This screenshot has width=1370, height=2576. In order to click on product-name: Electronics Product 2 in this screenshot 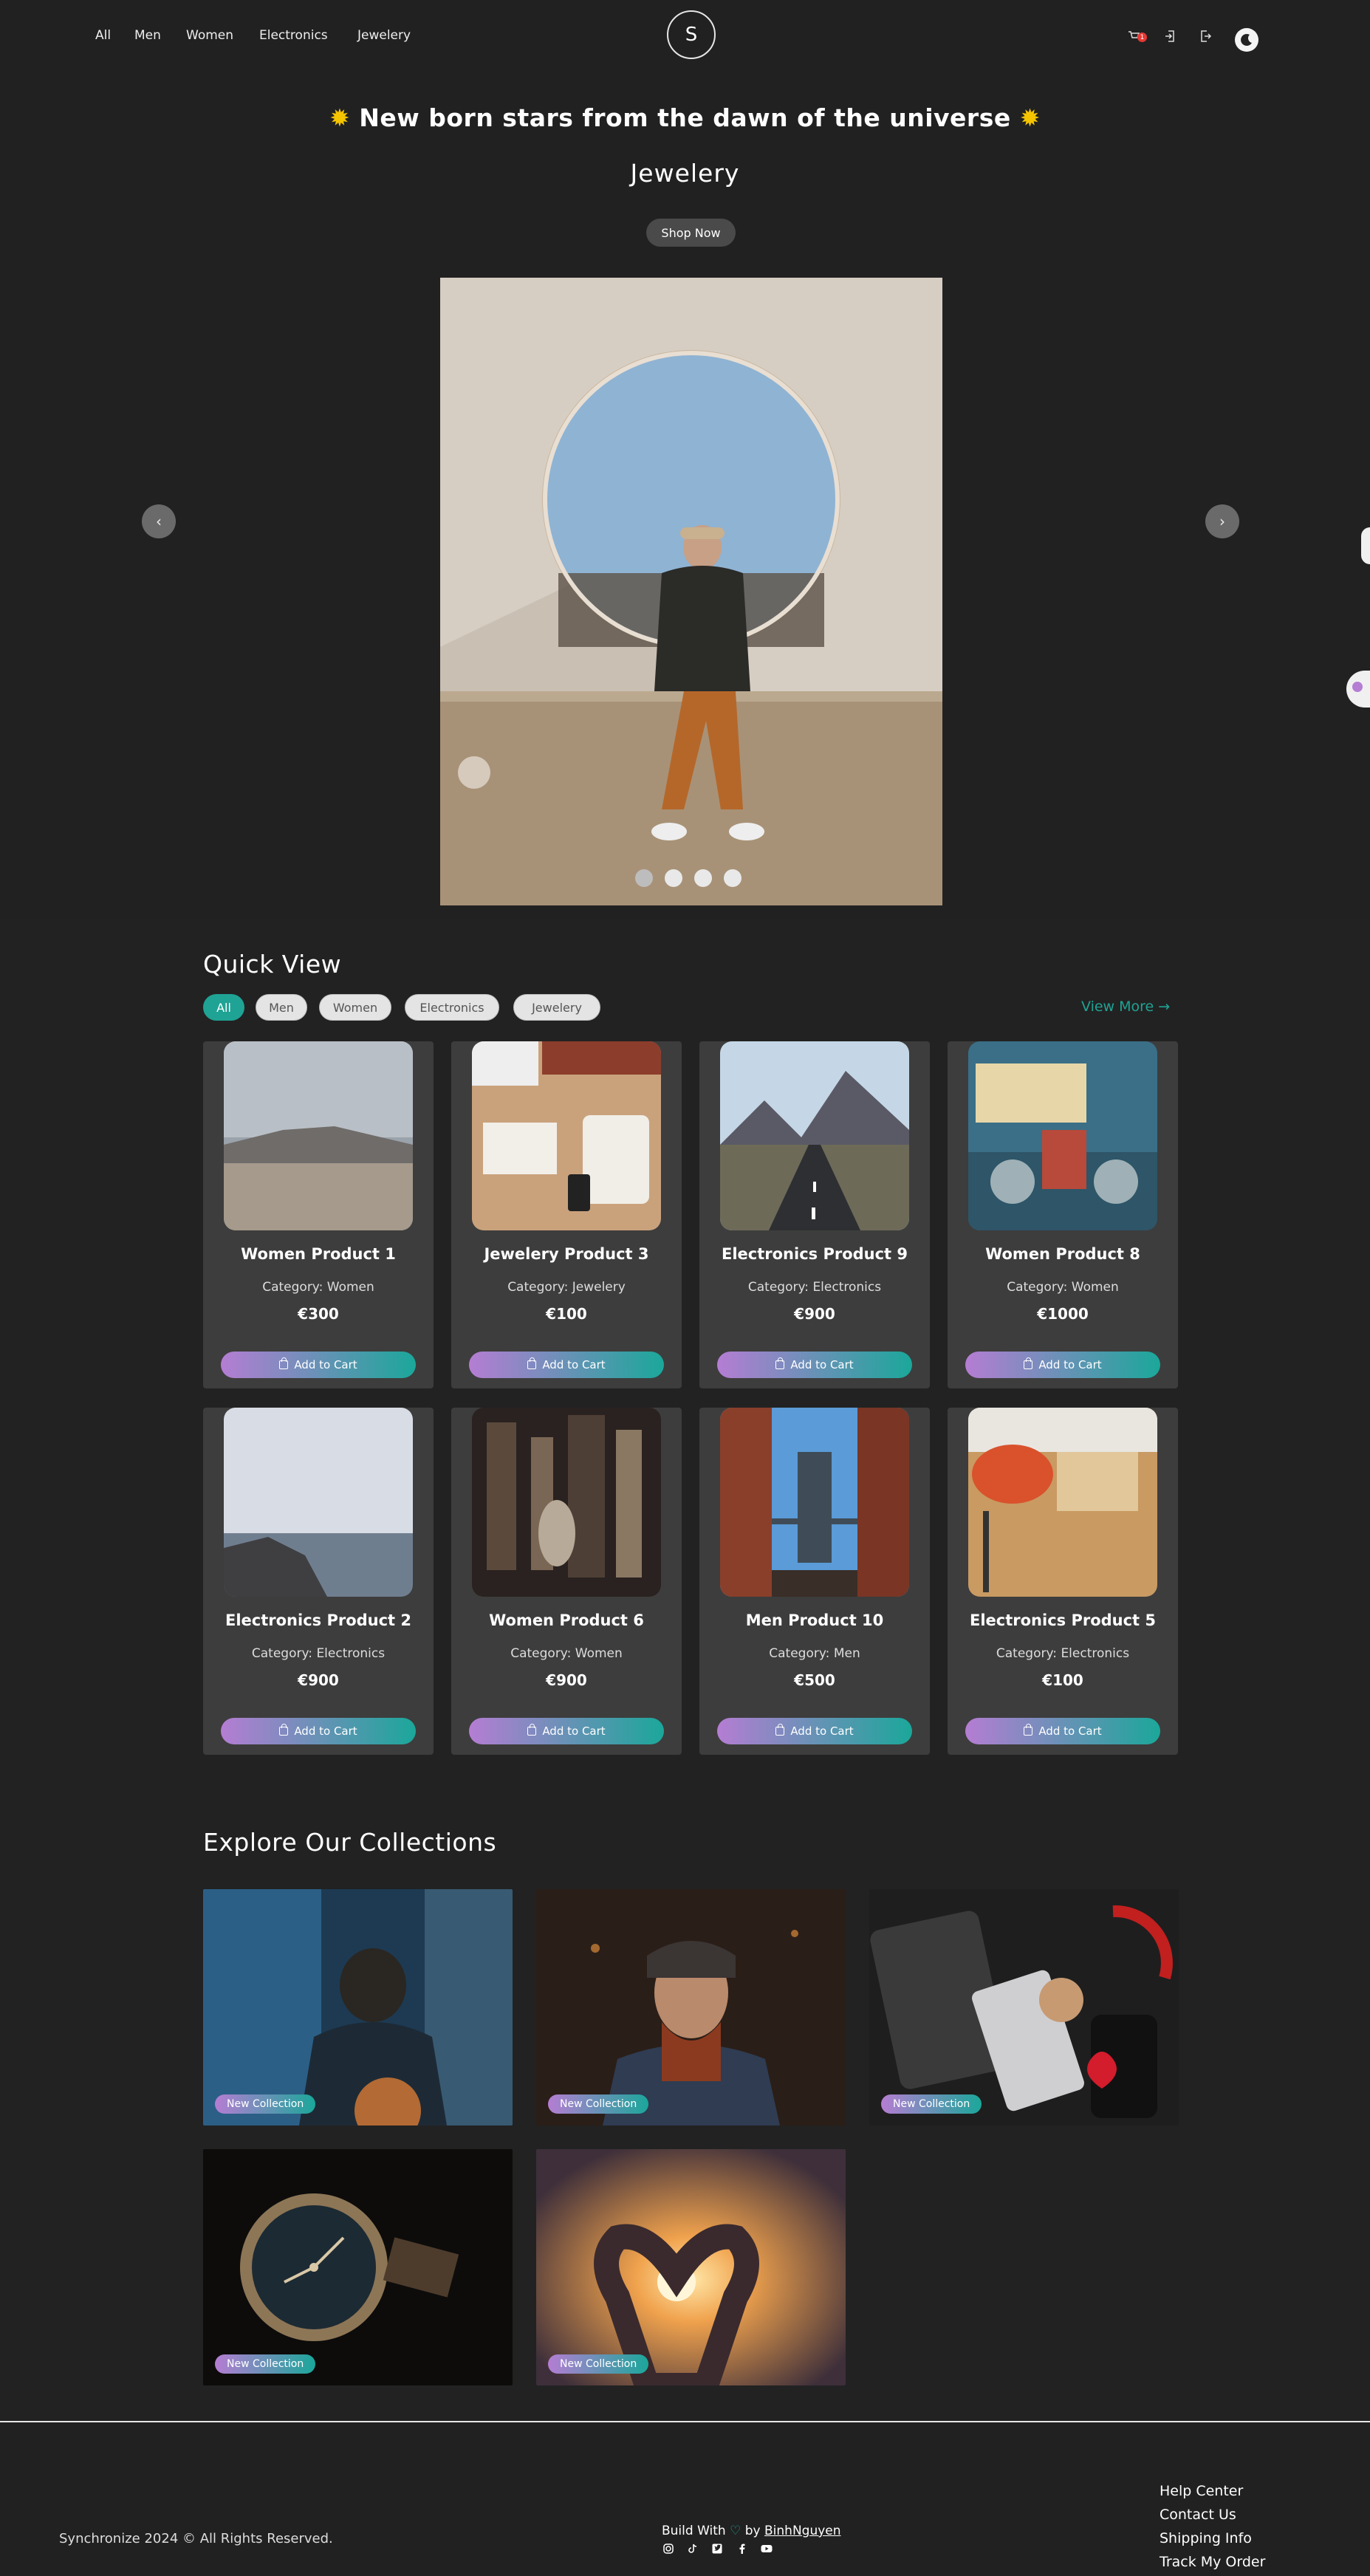, I will do `click(318, 1620)`.